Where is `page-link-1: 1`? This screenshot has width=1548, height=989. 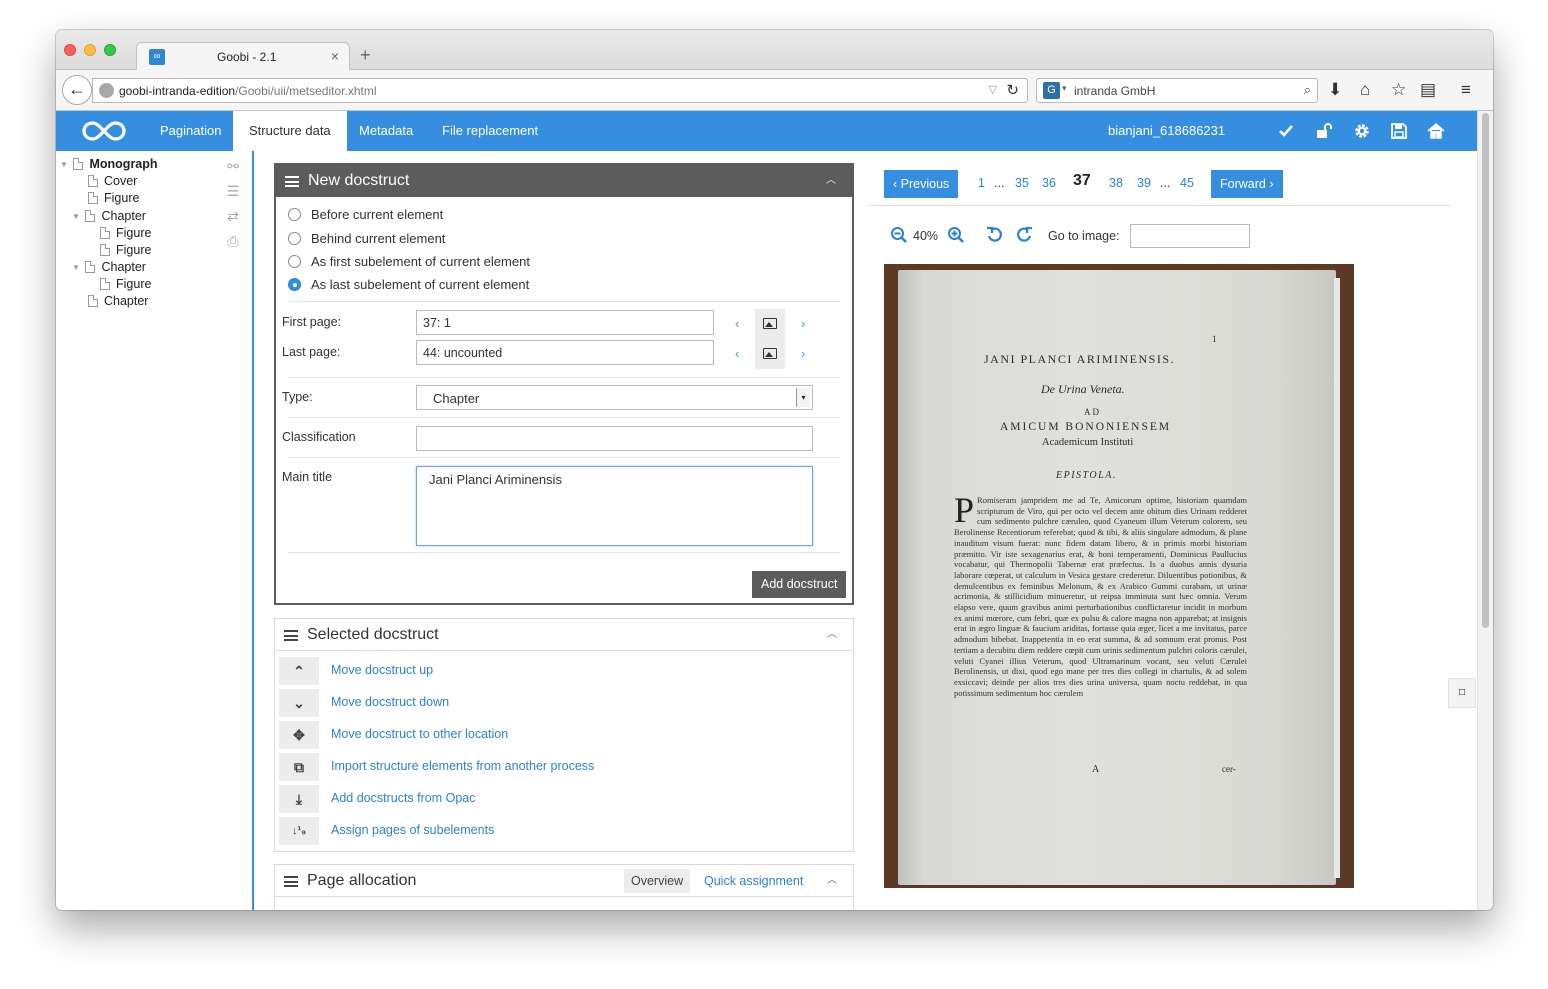
page-link-1: 1 is located at coordinates (981, 183).